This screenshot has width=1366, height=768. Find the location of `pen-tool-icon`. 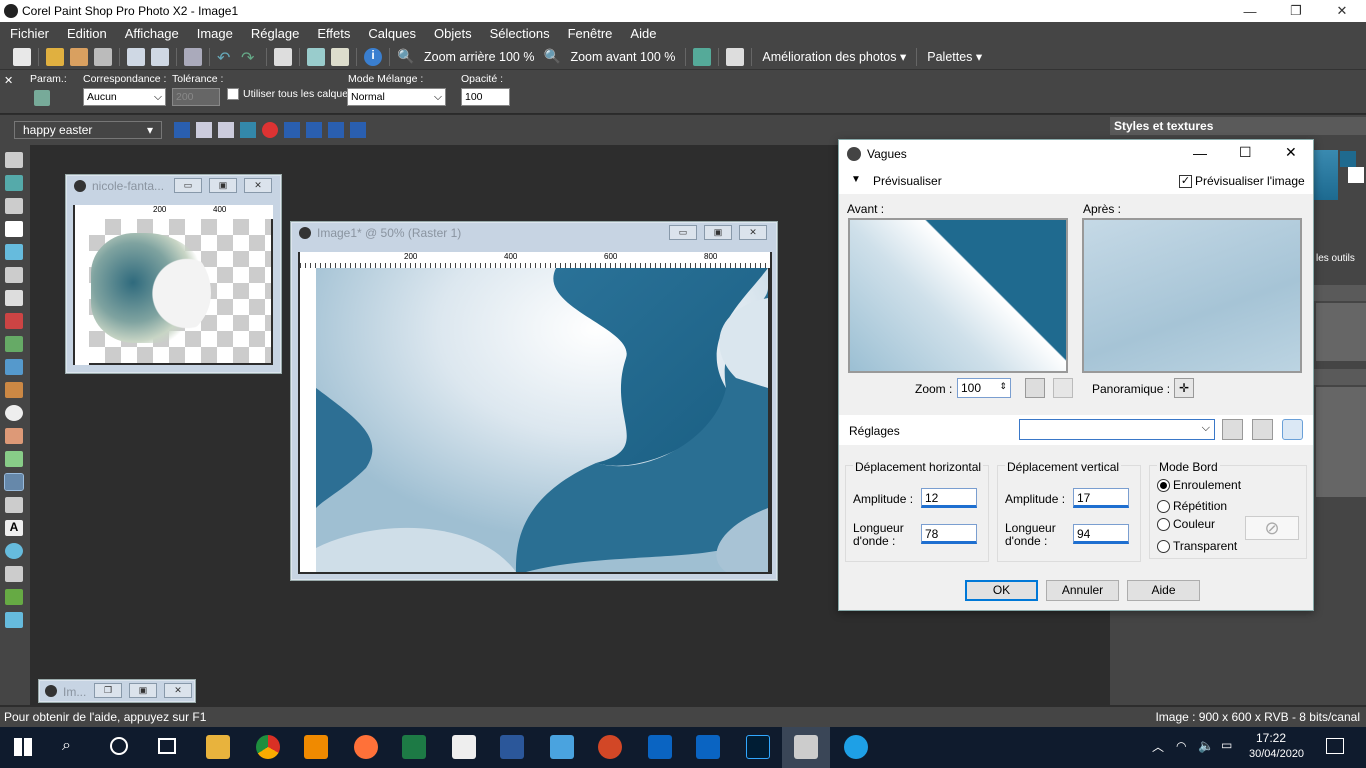

pen-tool-icon is located at coordinates (14, 574).